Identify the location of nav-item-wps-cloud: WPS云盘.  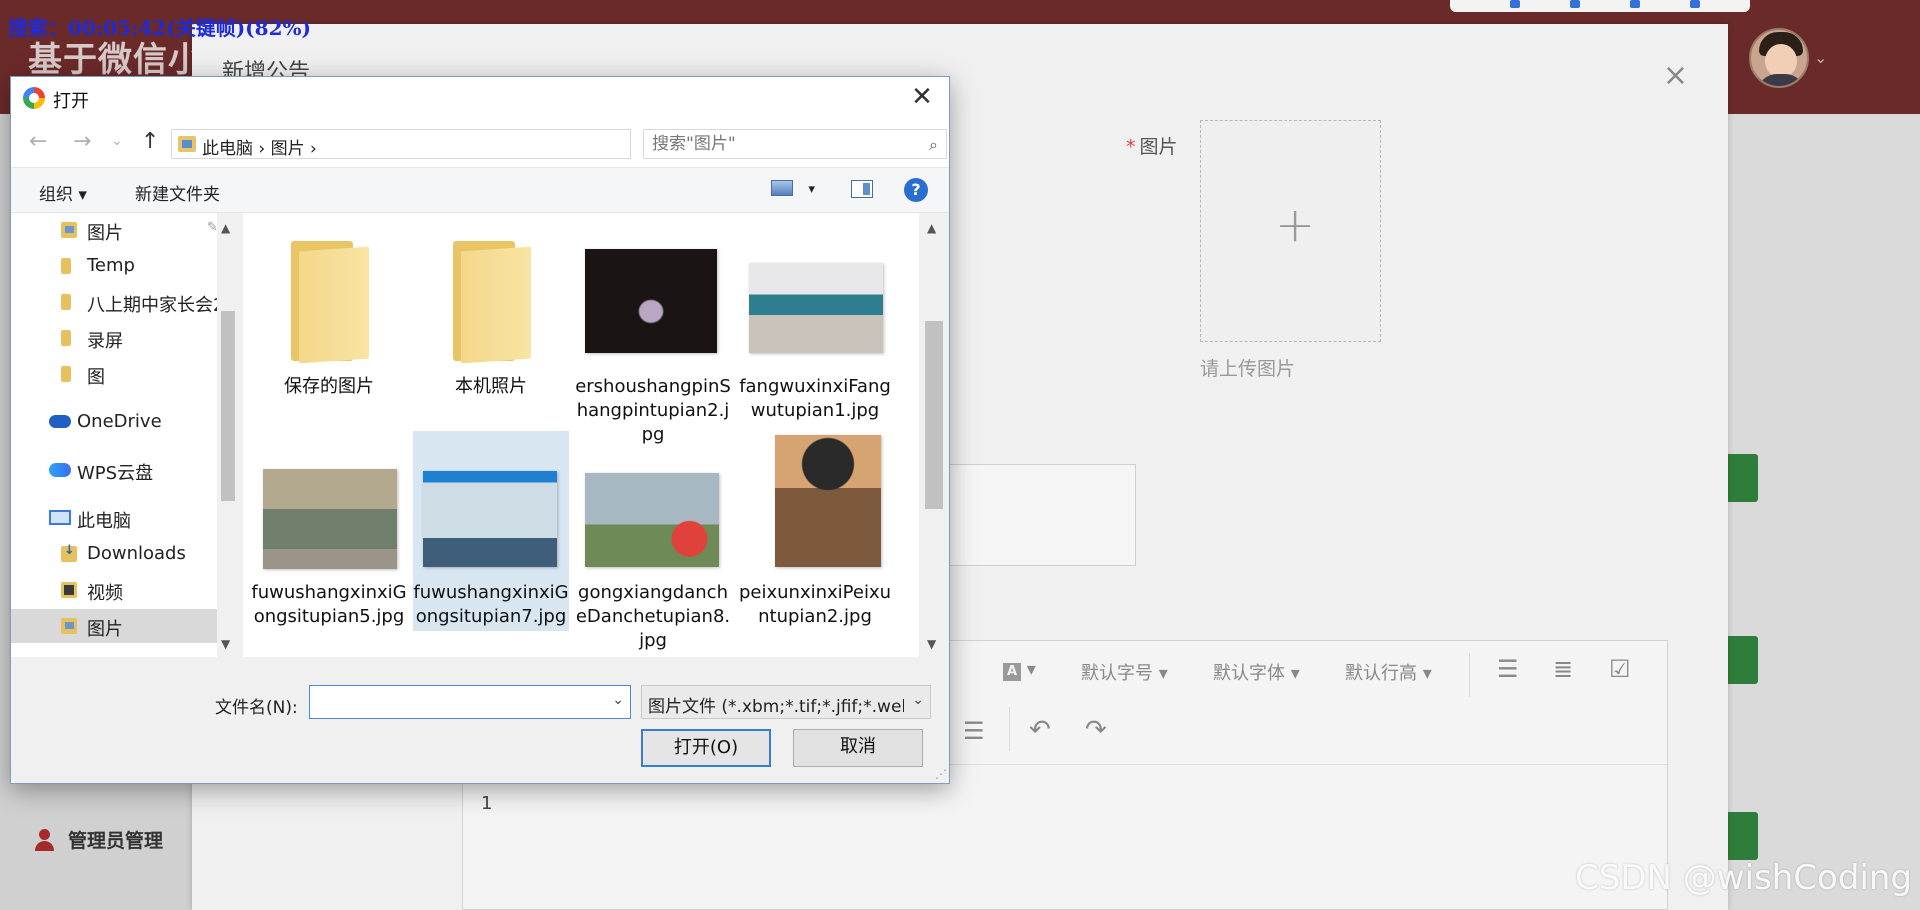
(114, 470).